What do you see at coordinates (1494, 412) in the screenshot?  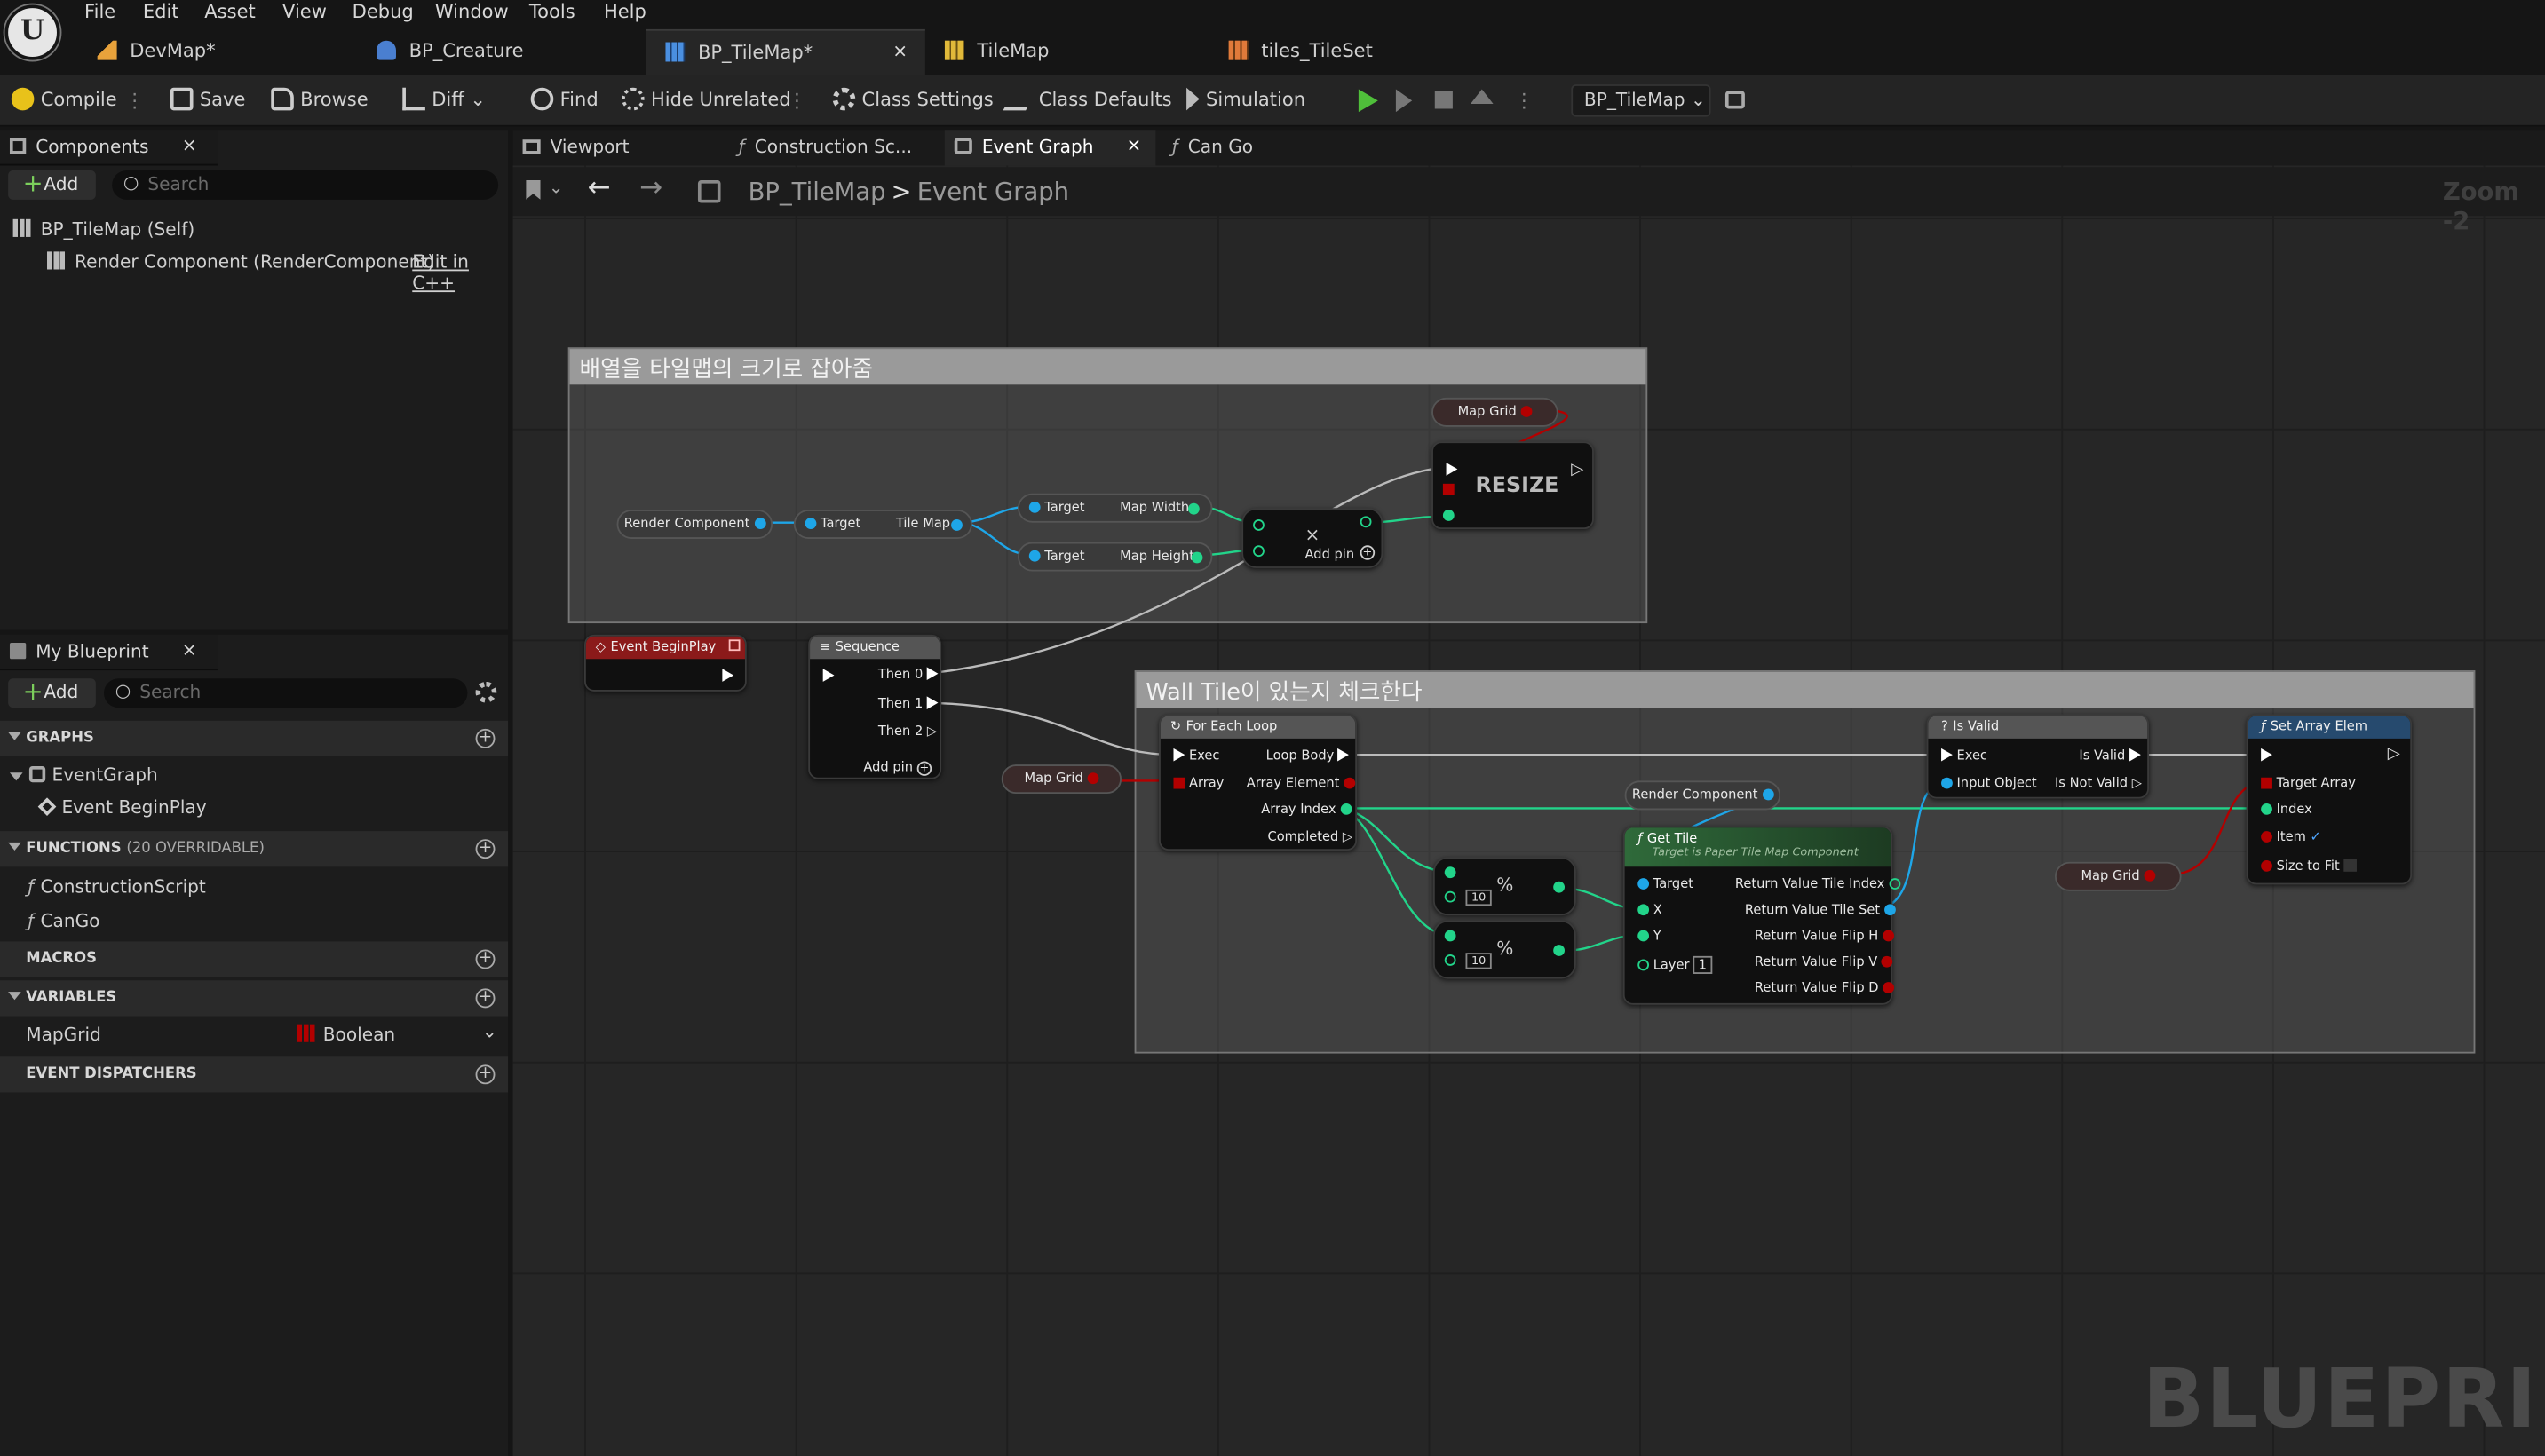 I see `node-map-grid-getter: Map Grid` at bounding box center [1494, 412].